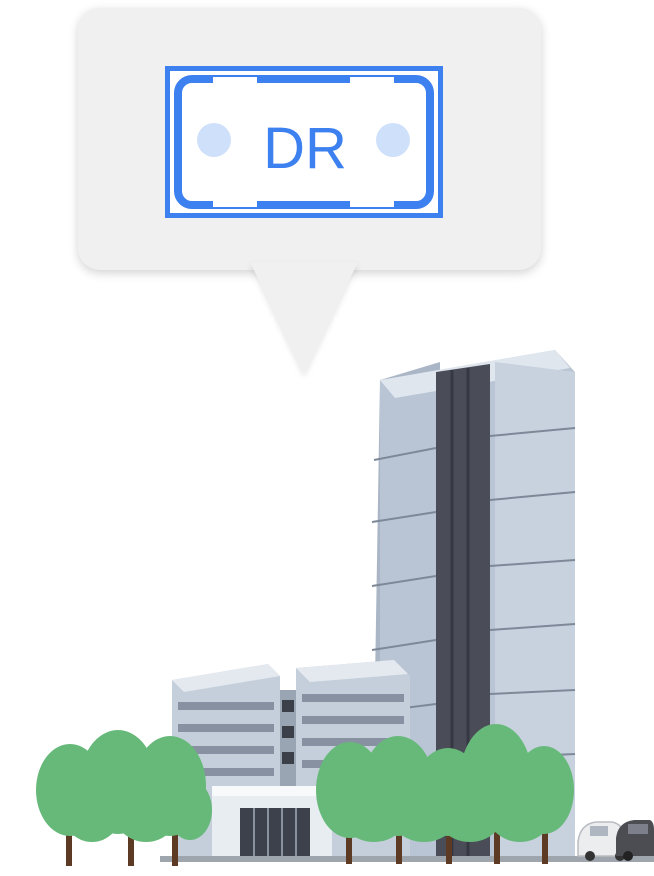 The width and height of the screenshot is (654, 876). Describe the element at coordinates (407, 859) in the screenshot. I see `ground` at that location.